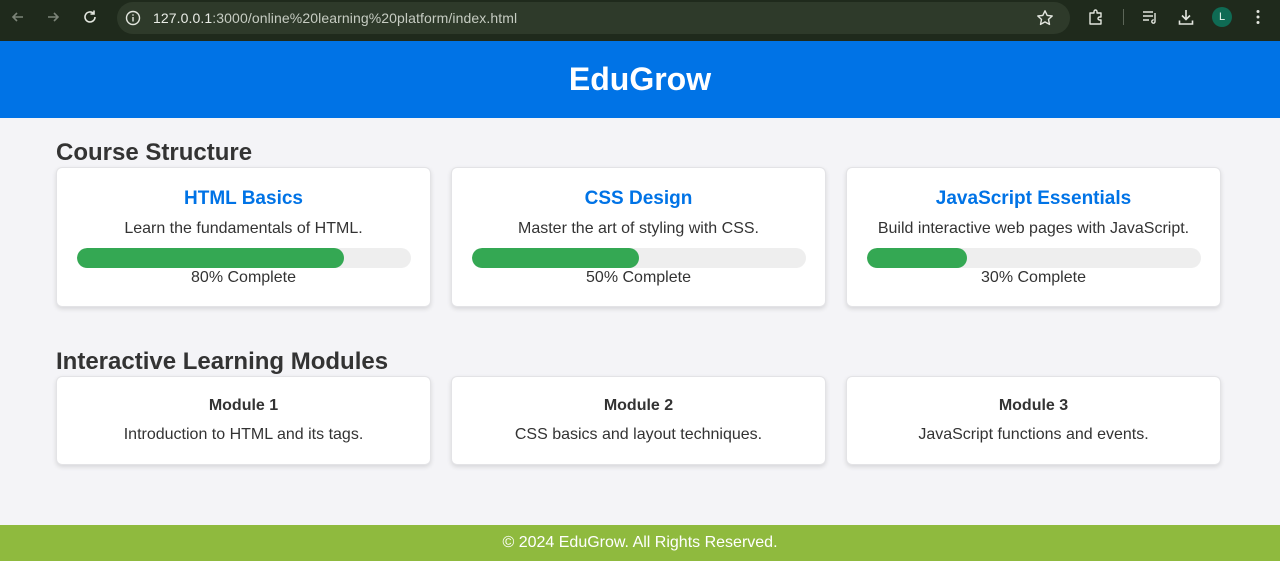  What do you see at coordinates (243, 434) in the screenshot?
I see `module-description: Introduction to HTML and its tags.` at bounding box center [243, 434].